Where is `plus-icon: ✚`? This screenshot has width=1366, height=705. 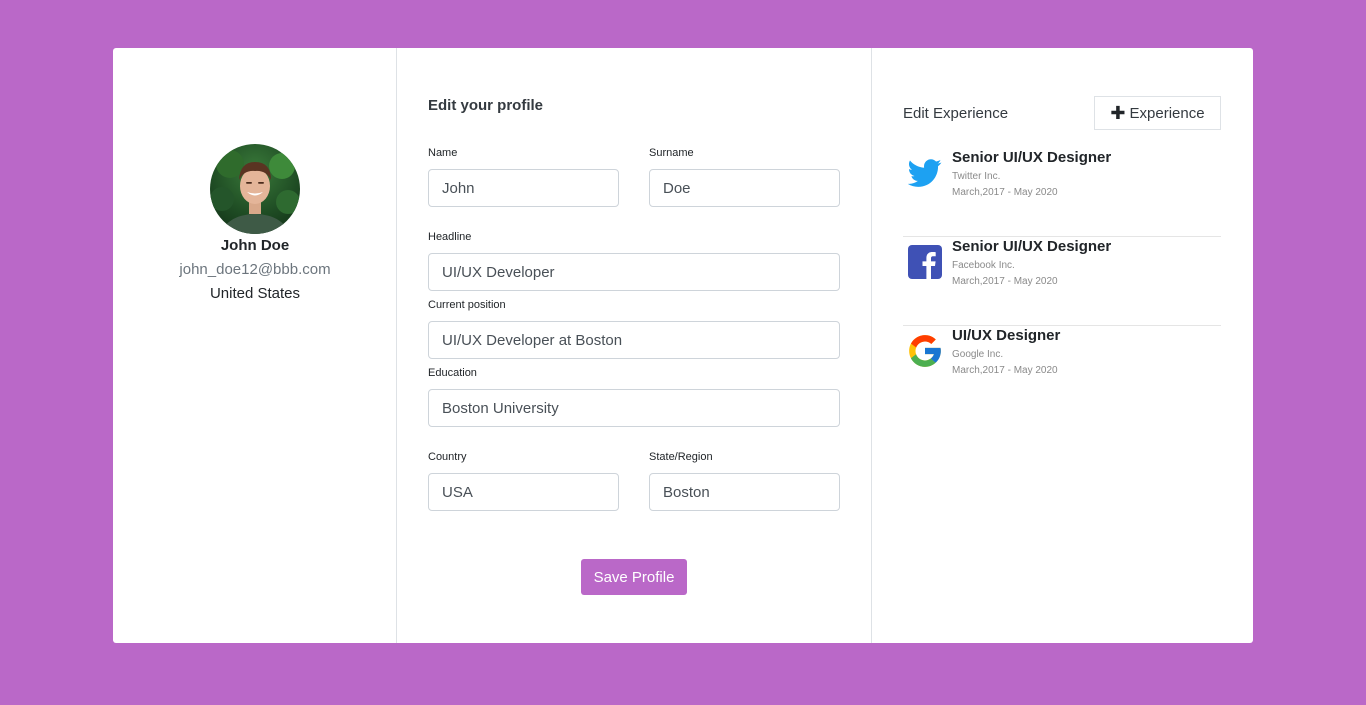
plus-icon: ✚ is located at coordinates (1118, 113).